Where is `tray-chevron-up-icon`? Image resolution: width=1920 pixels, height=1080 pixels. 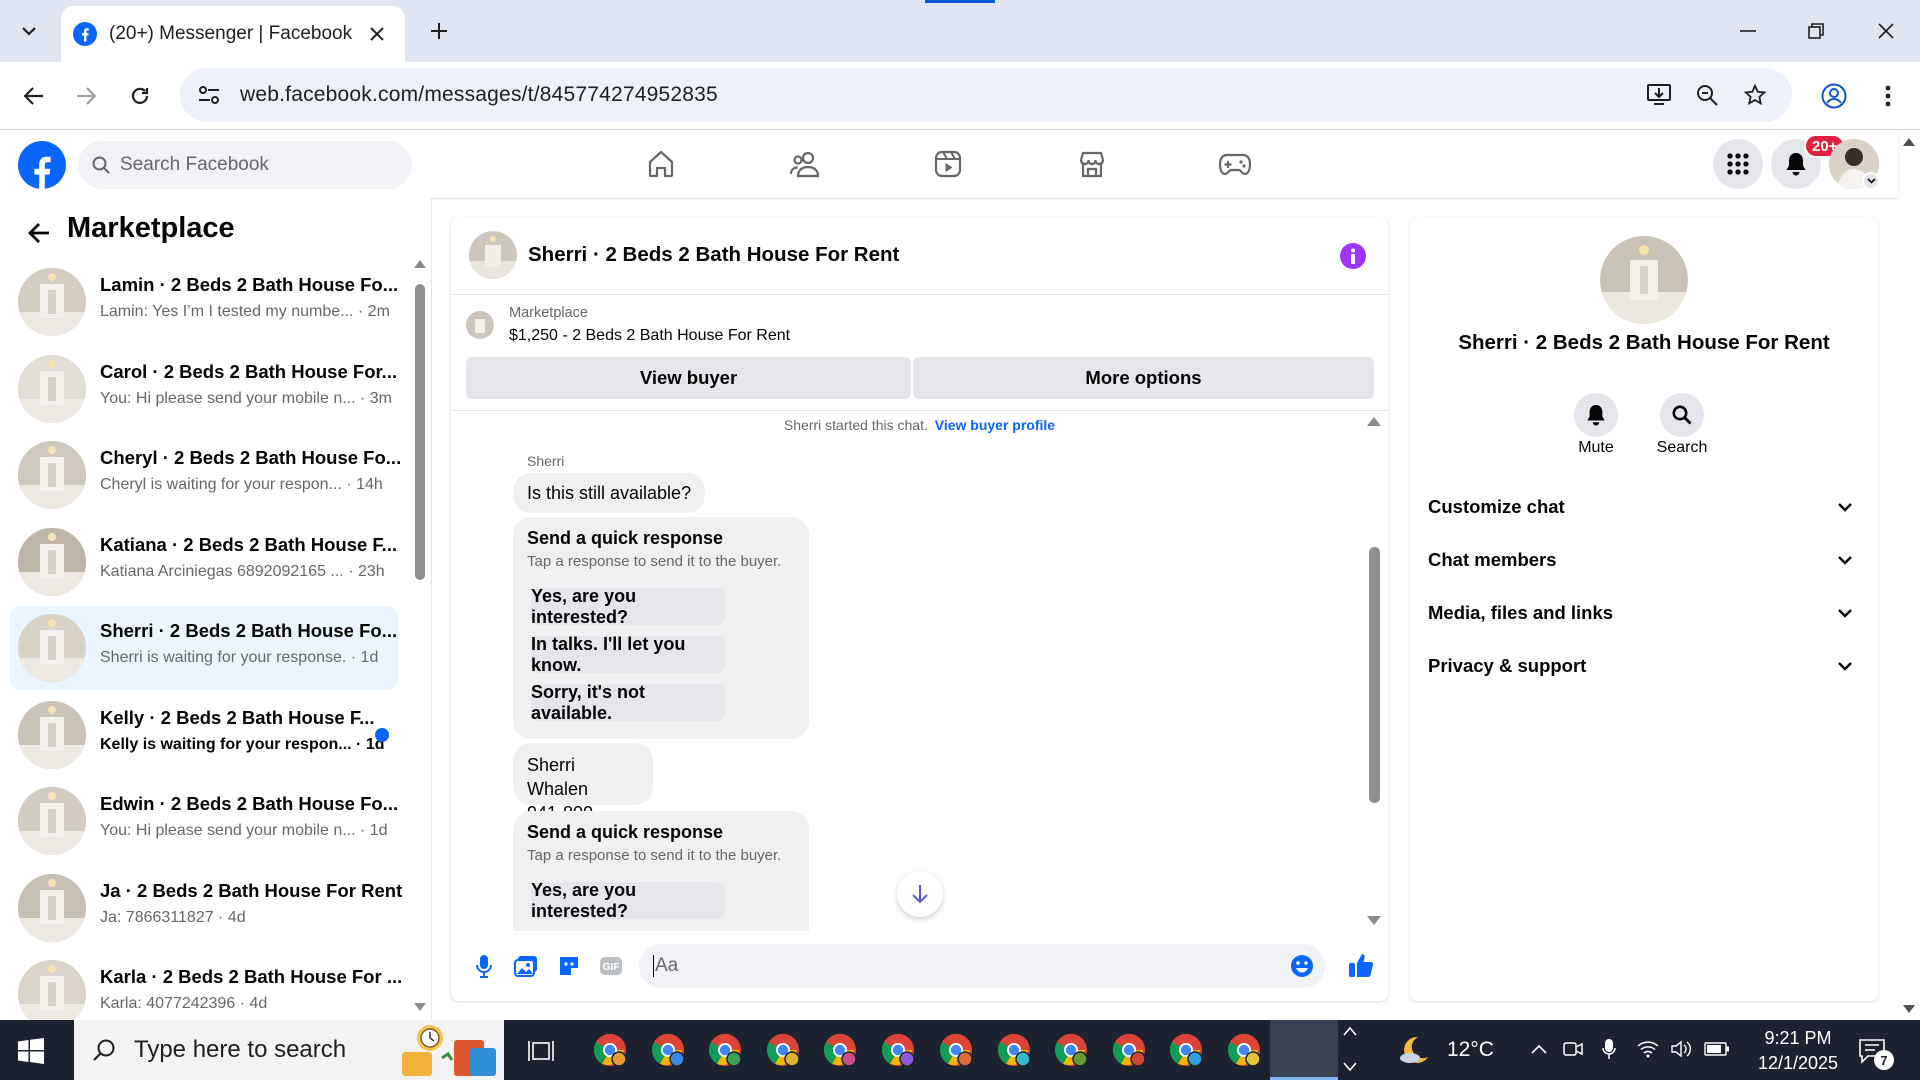
tray-chevron-up-icon is located at coordinates (1539, 1049).